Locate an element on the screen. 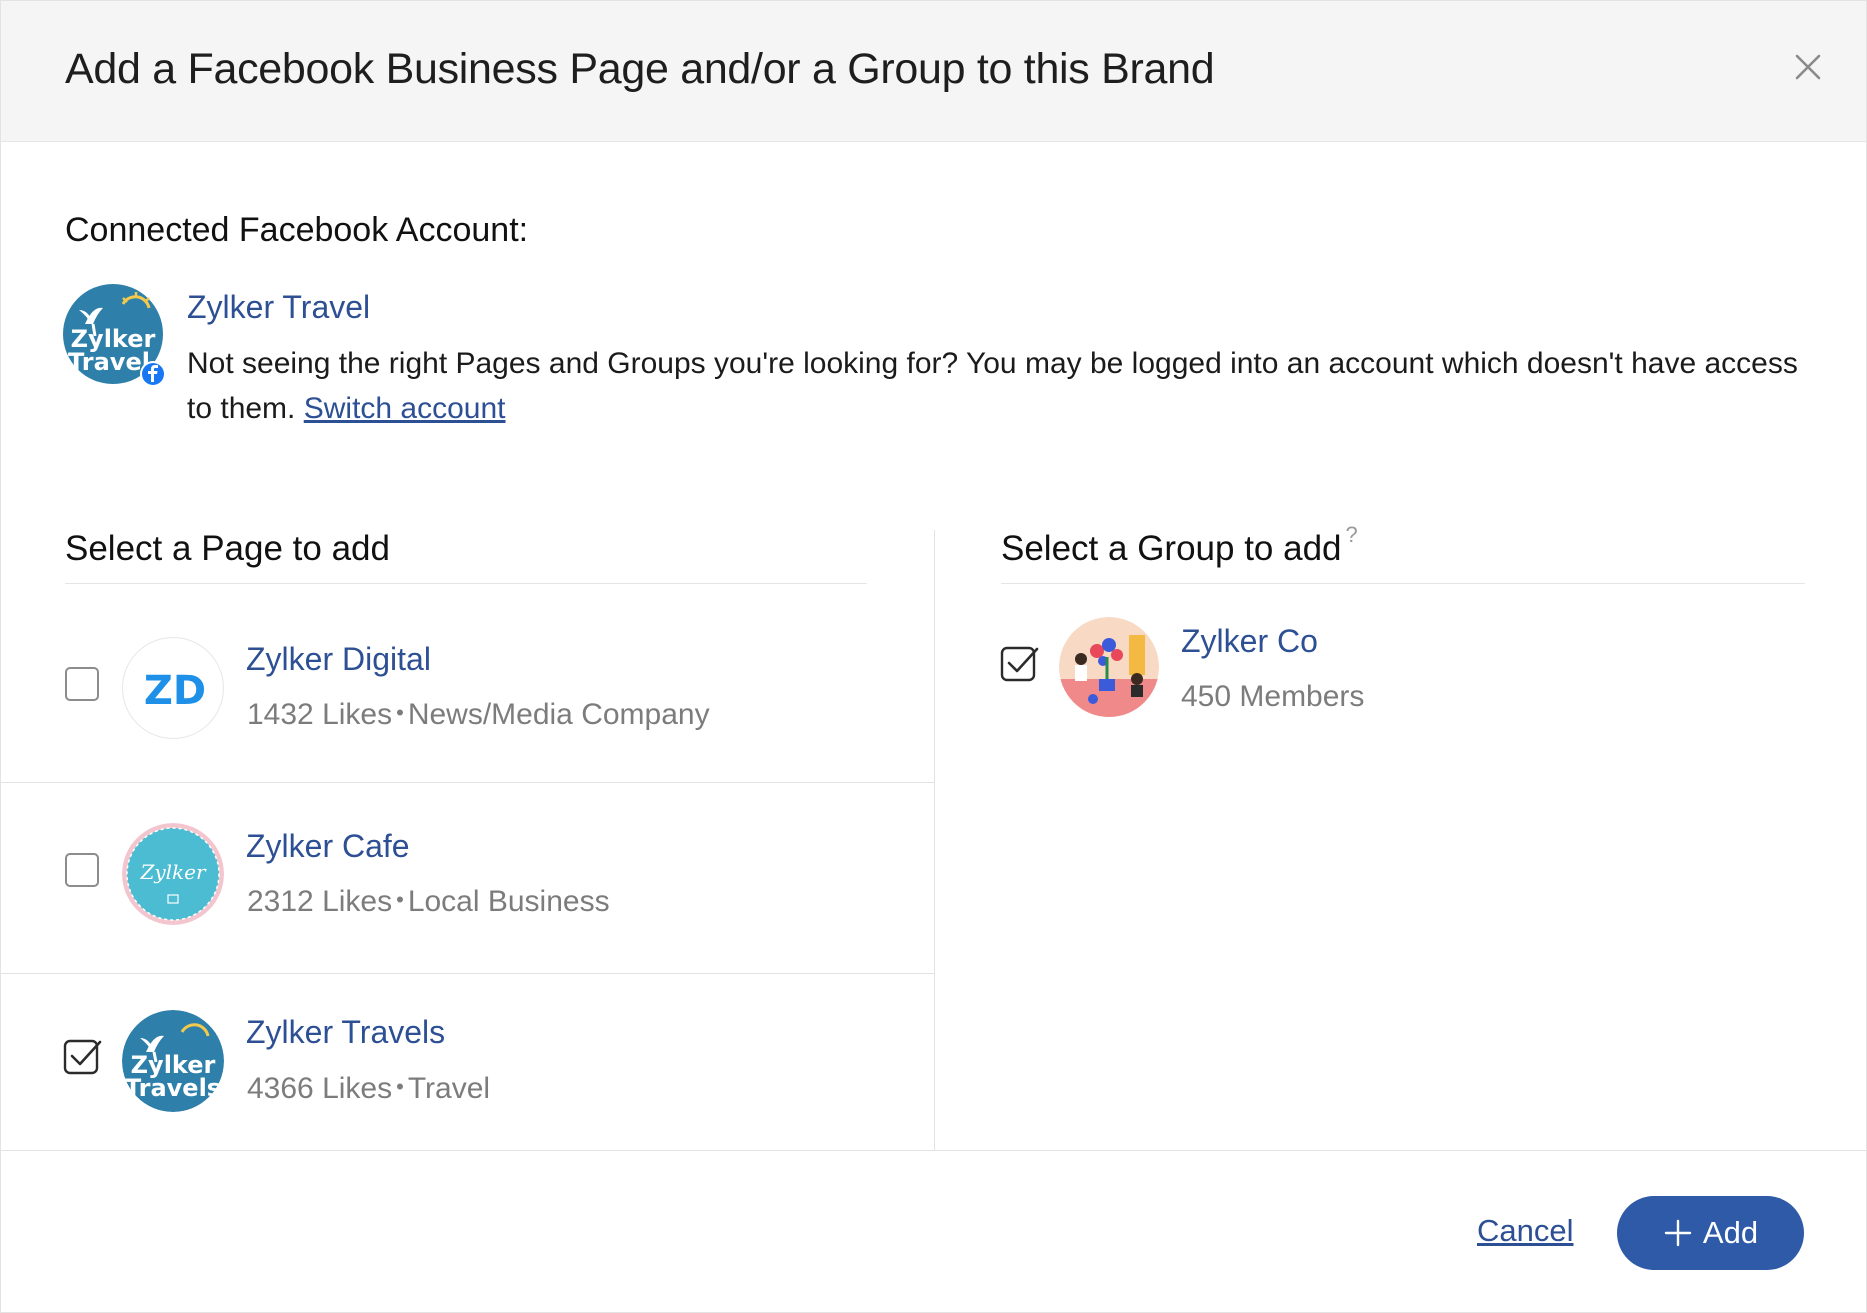 This screenshot has height=1313, width=1867. page-category: Local Business is located at coordinates (508, 901).